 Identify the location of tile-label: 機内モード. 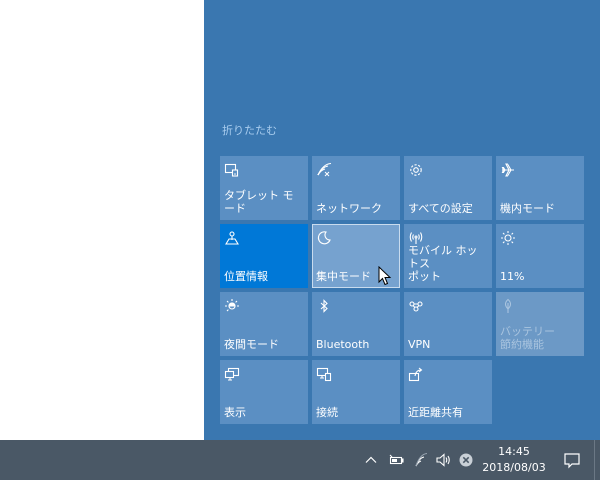
(527, 208).